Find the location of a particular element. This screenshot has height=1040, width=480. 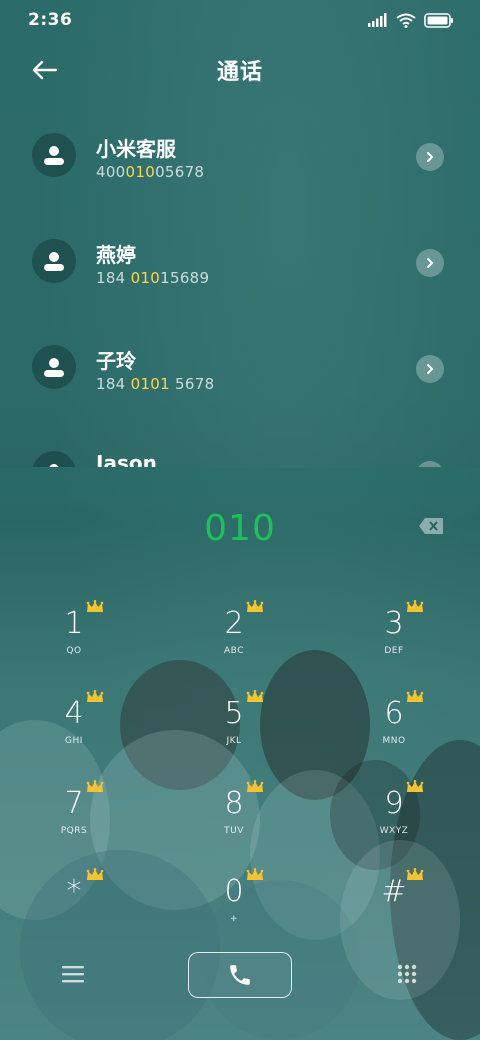

backspace-icon is located at coordinates (431, 526).